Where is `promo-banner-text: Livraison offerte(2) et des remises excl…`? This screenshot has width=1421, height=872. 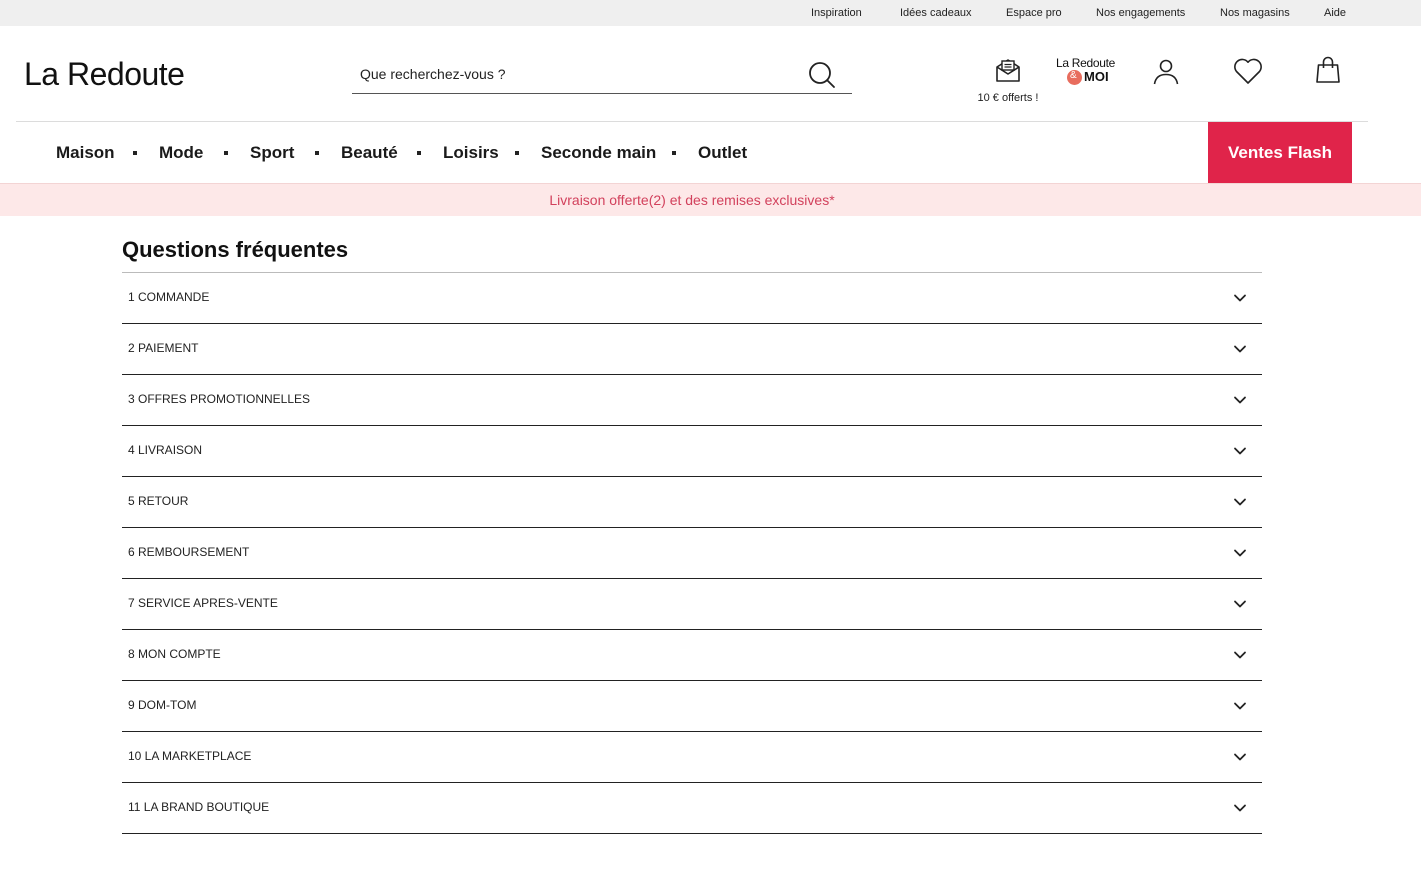 promo-banner-text: Livraison offerte(2) et des remises excl… is located at coordinates (692, 200).